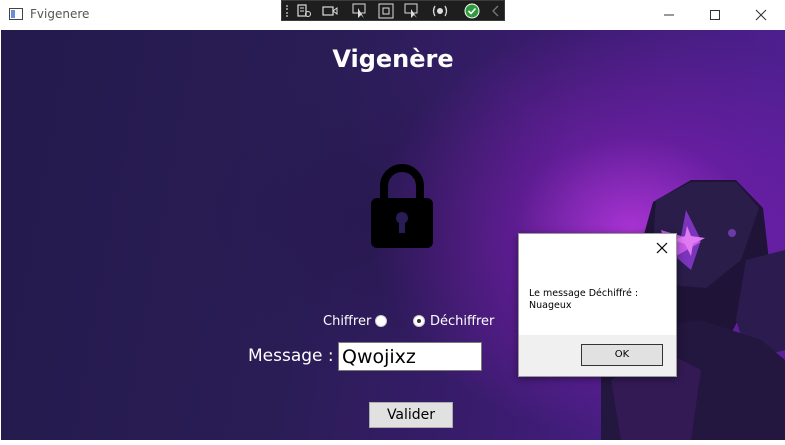 This screenshot has height=445, width=785. I want to click on display-adorners-icon, so click(386, 11).